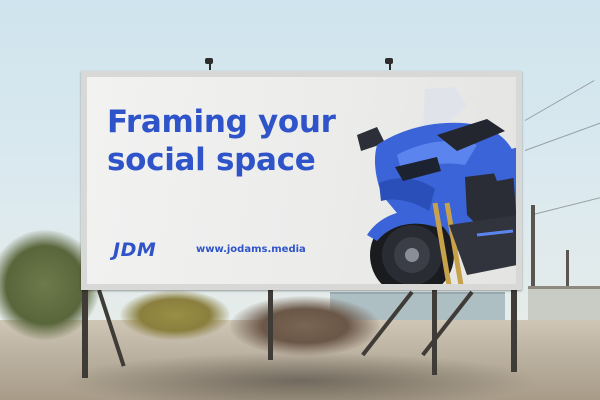  Describe the element at coordinates (251, 249) in the screenshot. I see `website-url: www.jodams.media` at that location.